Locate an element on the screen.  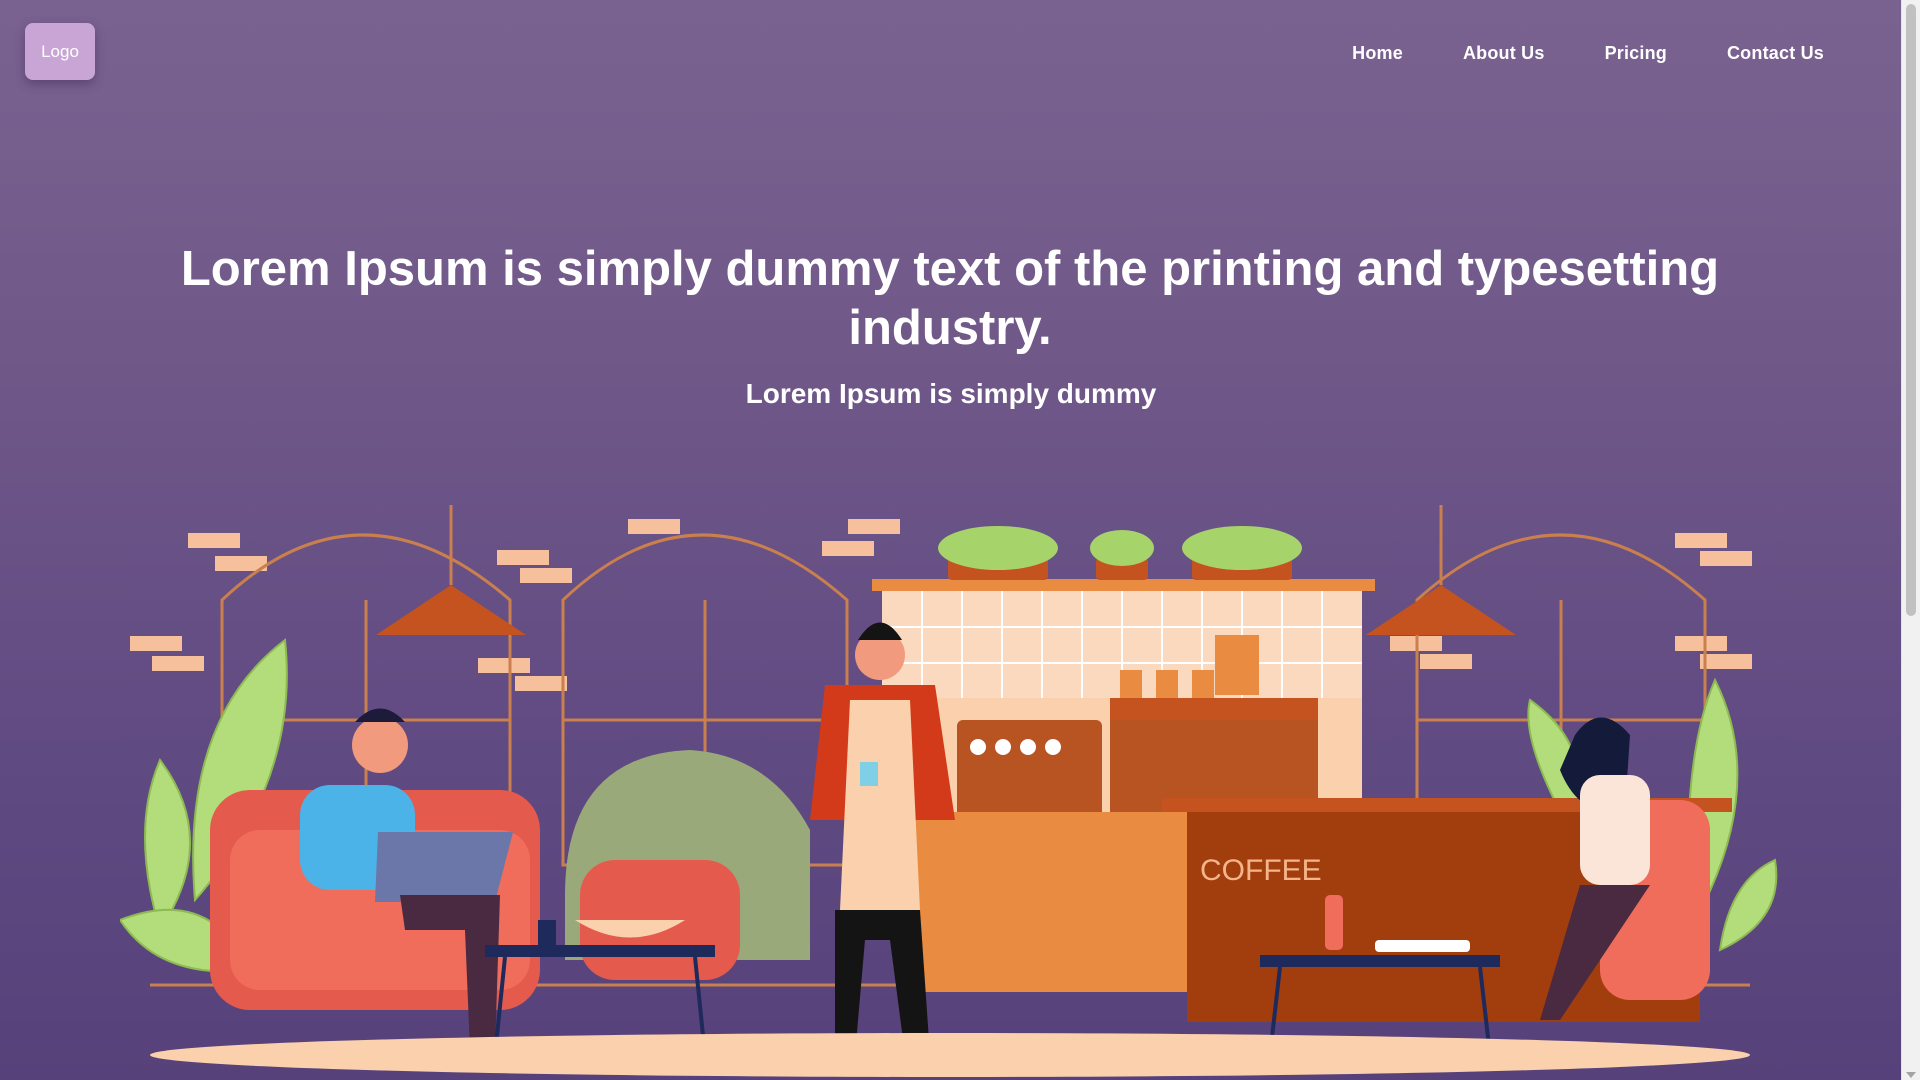
logo-label: Logo is located at coordinates (60, 51).